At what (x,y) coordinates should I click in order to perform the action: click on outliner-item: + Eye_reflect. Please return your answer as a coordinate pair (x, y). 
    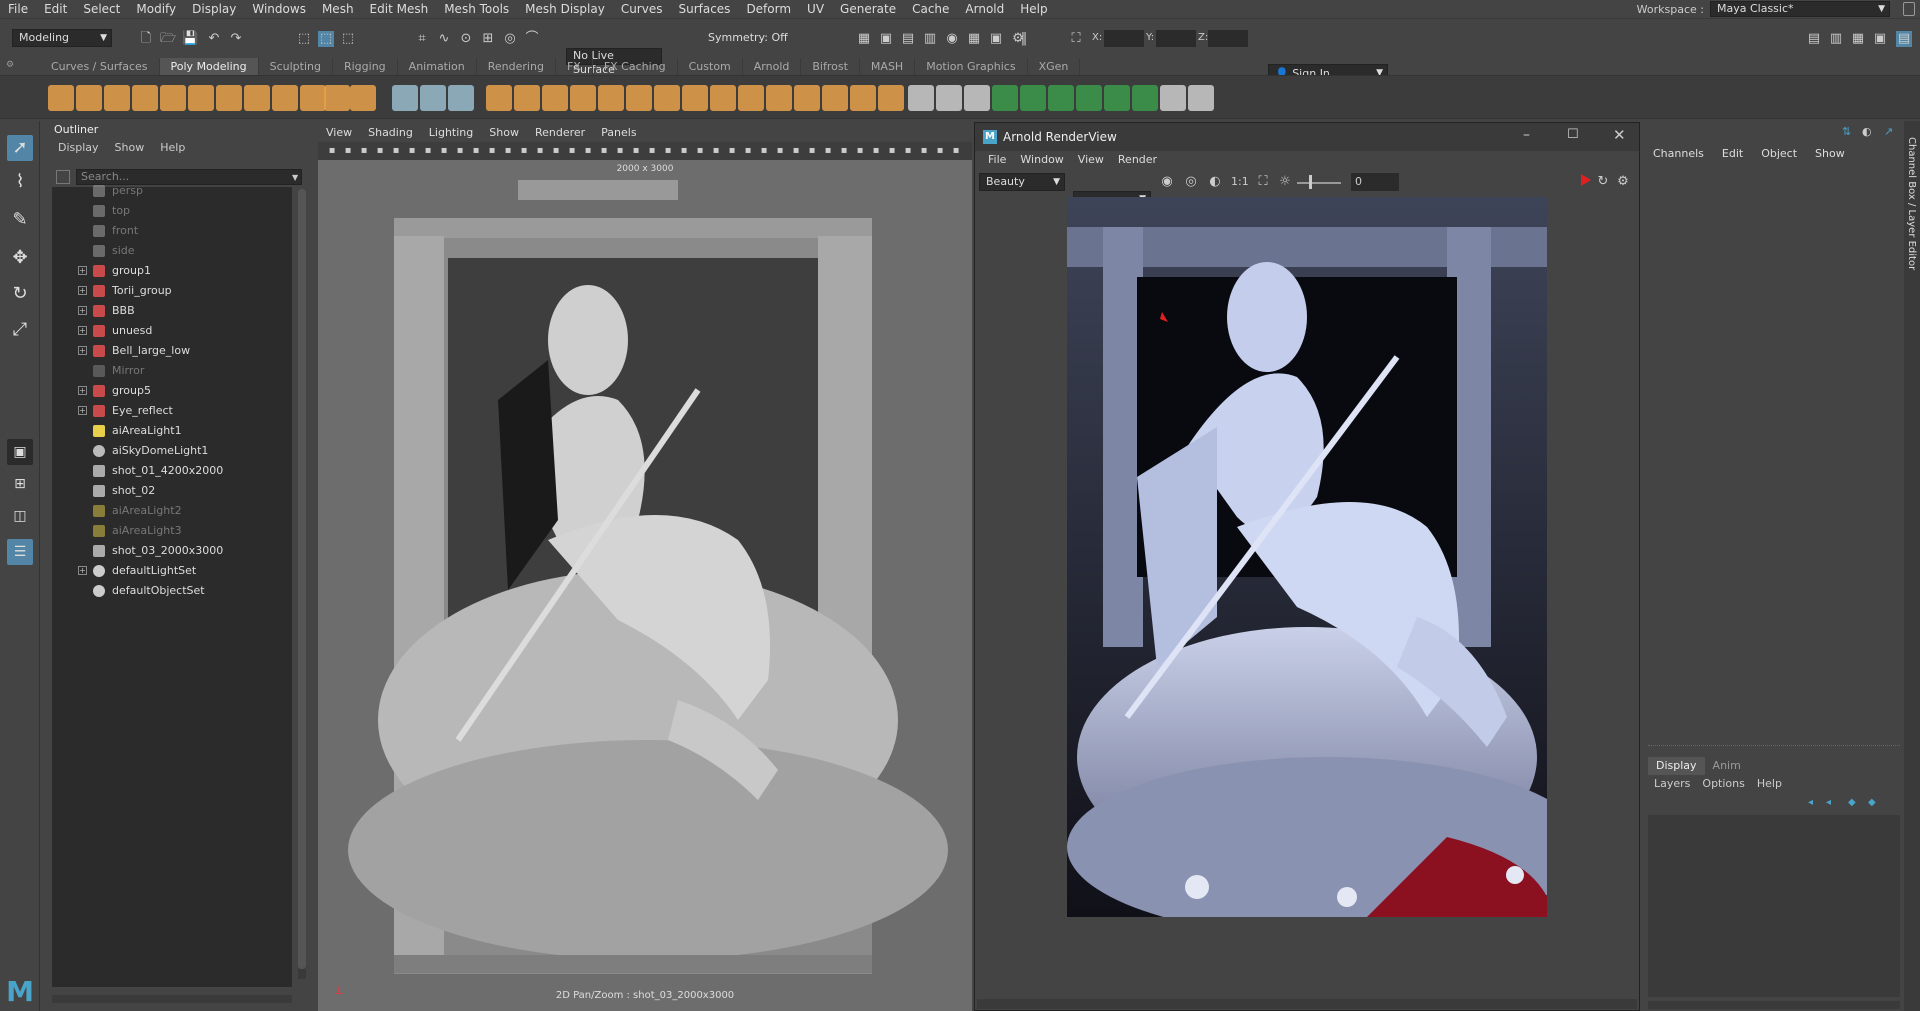
    Looking at the image, I should click on (172, 411).